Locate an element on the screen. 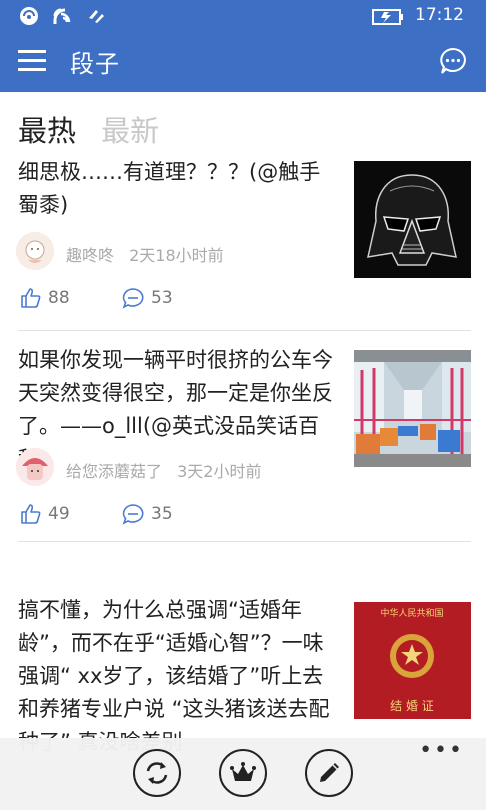  comment-button: 35 is located at coordinates (147, 514).